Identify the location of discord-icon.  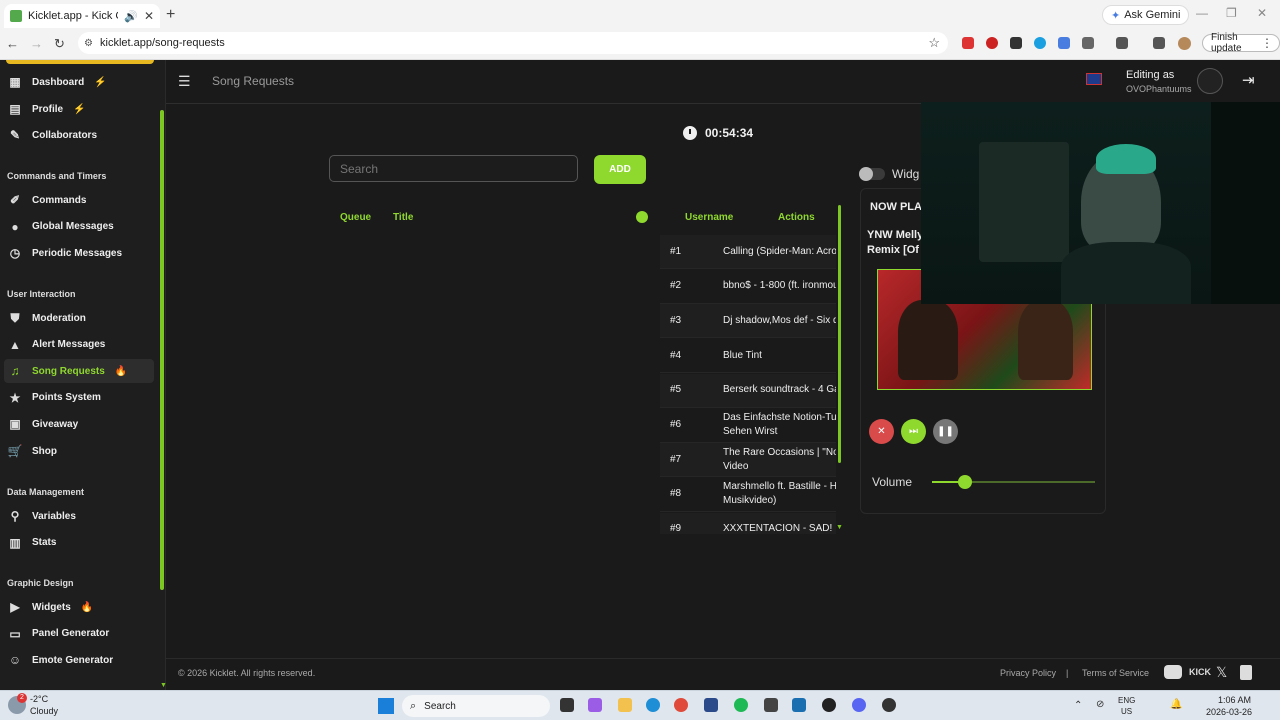
(1173, 672).